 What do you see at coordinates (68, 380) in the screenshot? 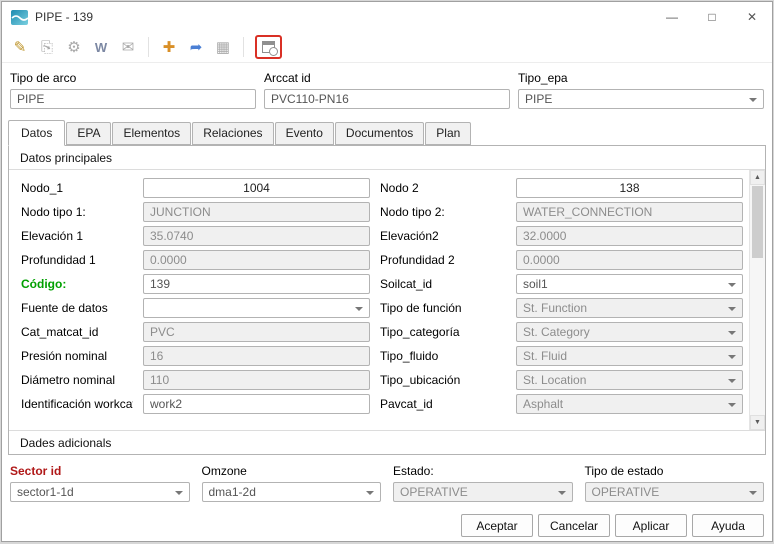
I see `diametro-nominal-label: Diámetro nominal` at bounding box center [68, 380].